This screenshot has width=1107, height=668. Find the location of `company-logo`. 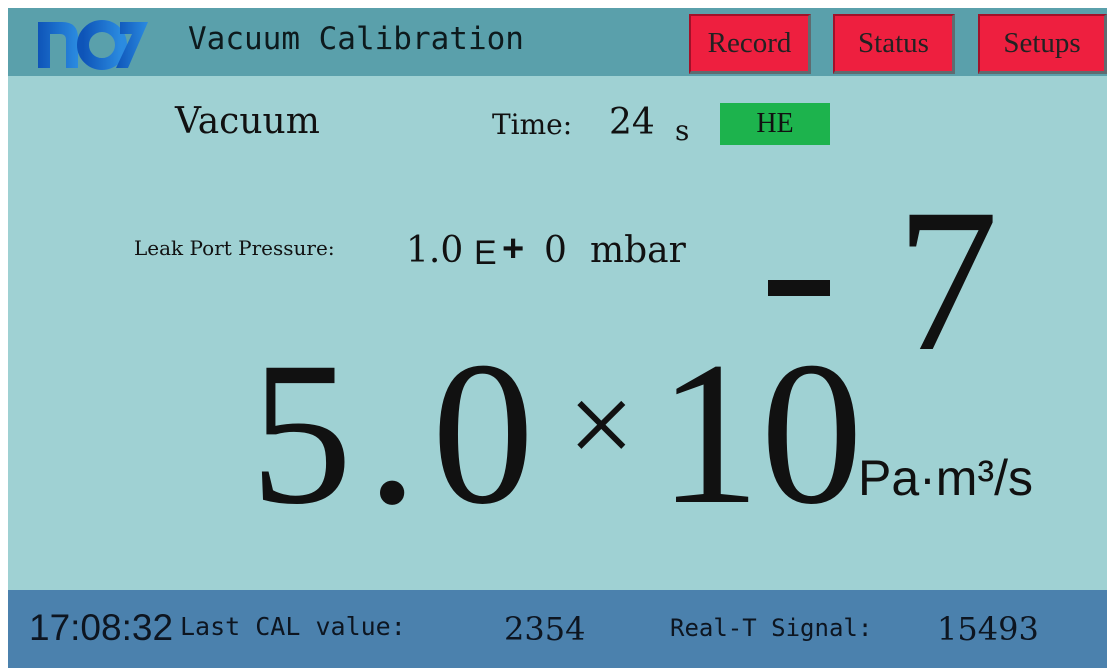

company-logo is located at coordinates (93, 45).